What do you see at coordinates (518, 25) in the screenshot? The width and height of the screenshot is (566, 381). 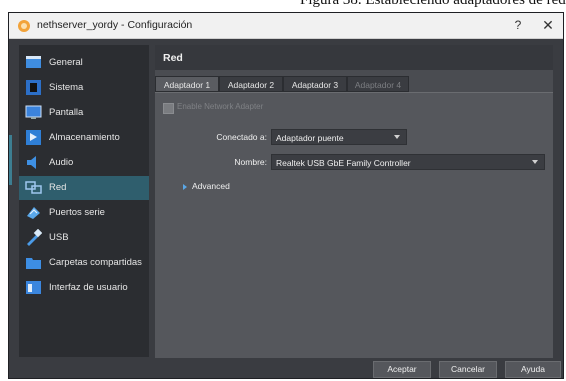 I see `help-icon: ?` at bounding box center [518, 25].